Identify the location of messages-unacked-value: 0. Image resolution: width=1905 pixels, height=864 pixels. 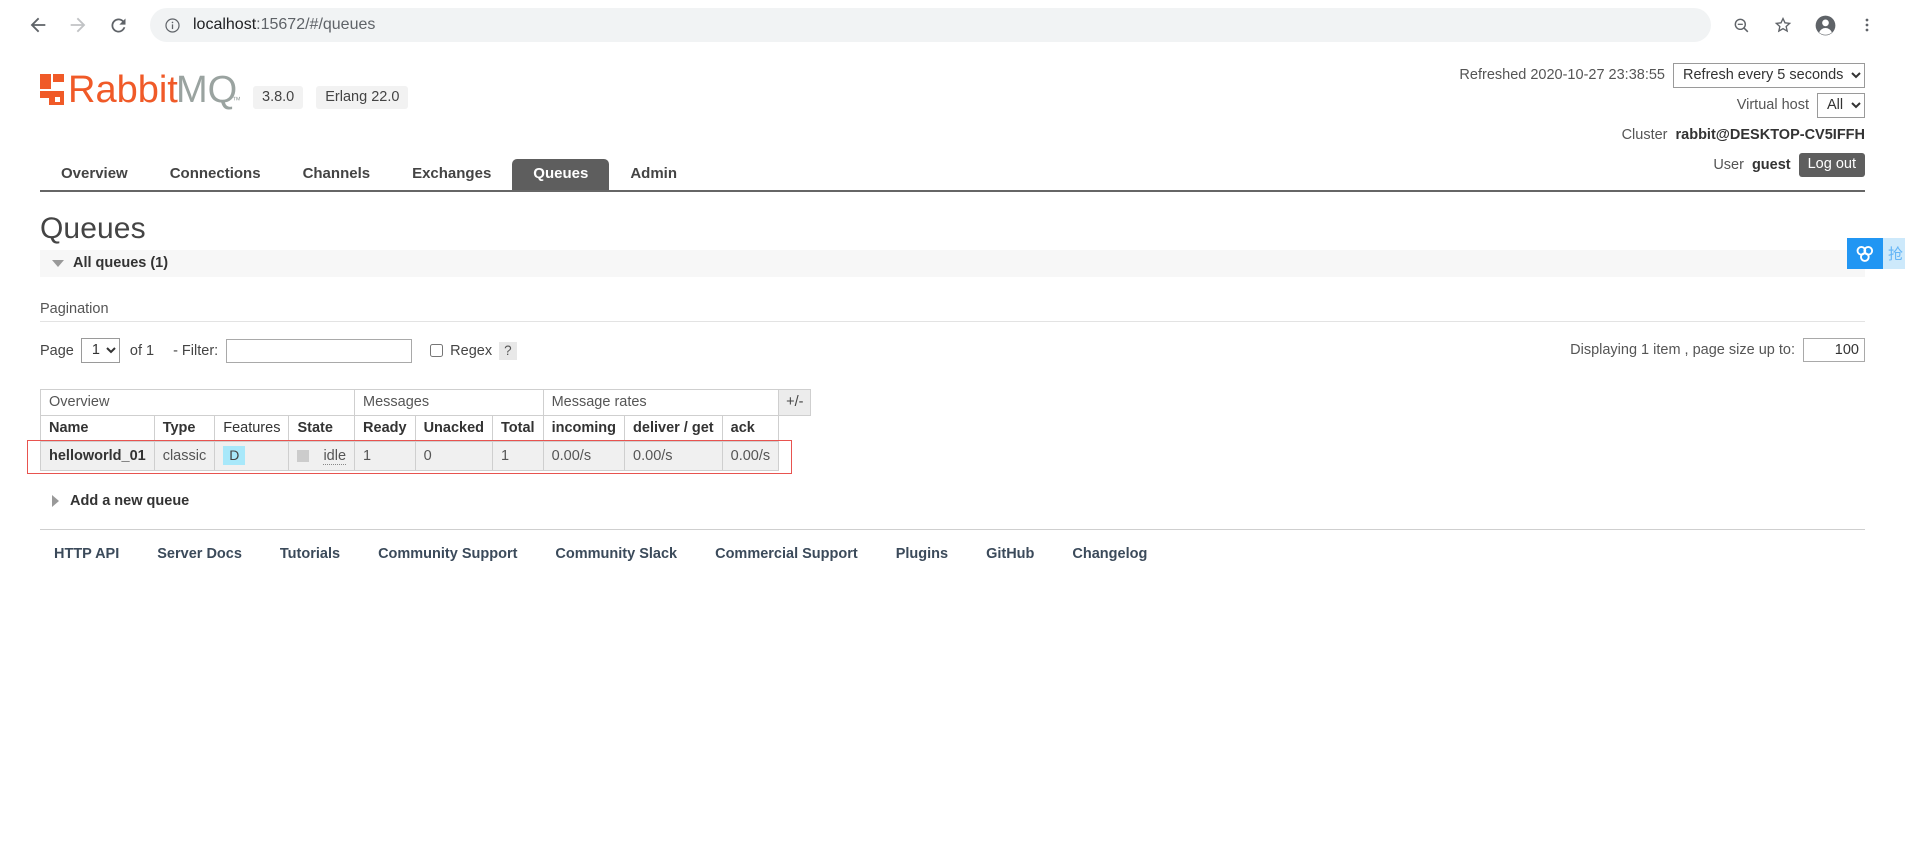
(427, 455).